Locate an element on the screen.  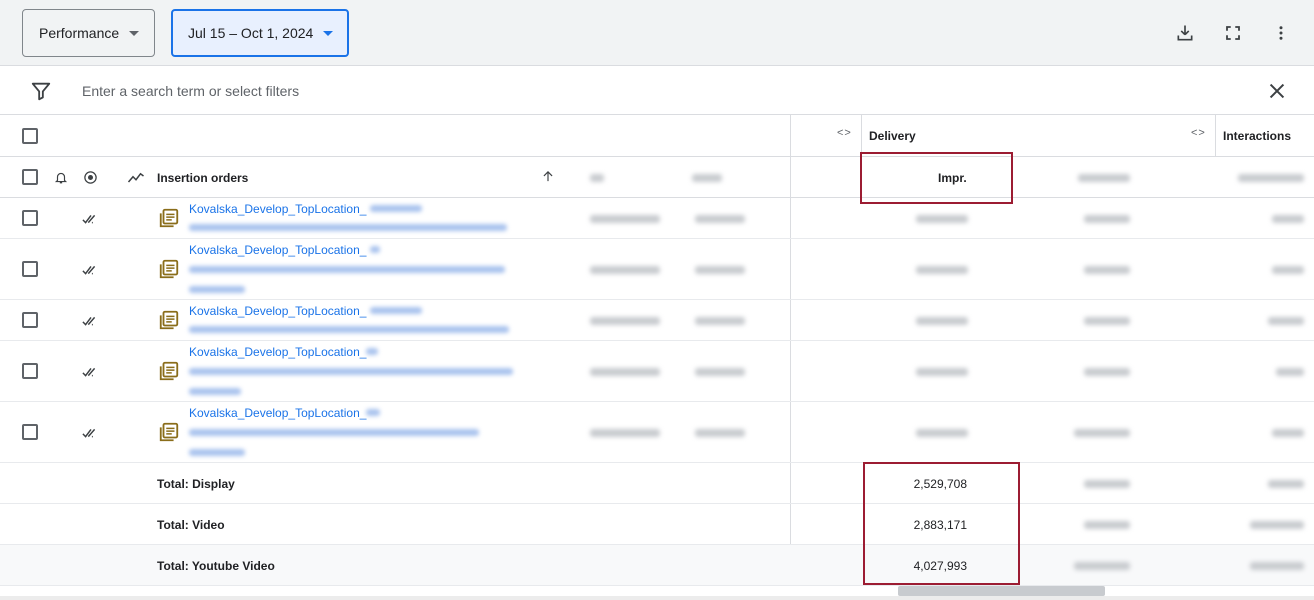
select-rows-checkbox is located at coordinates (30, 177).